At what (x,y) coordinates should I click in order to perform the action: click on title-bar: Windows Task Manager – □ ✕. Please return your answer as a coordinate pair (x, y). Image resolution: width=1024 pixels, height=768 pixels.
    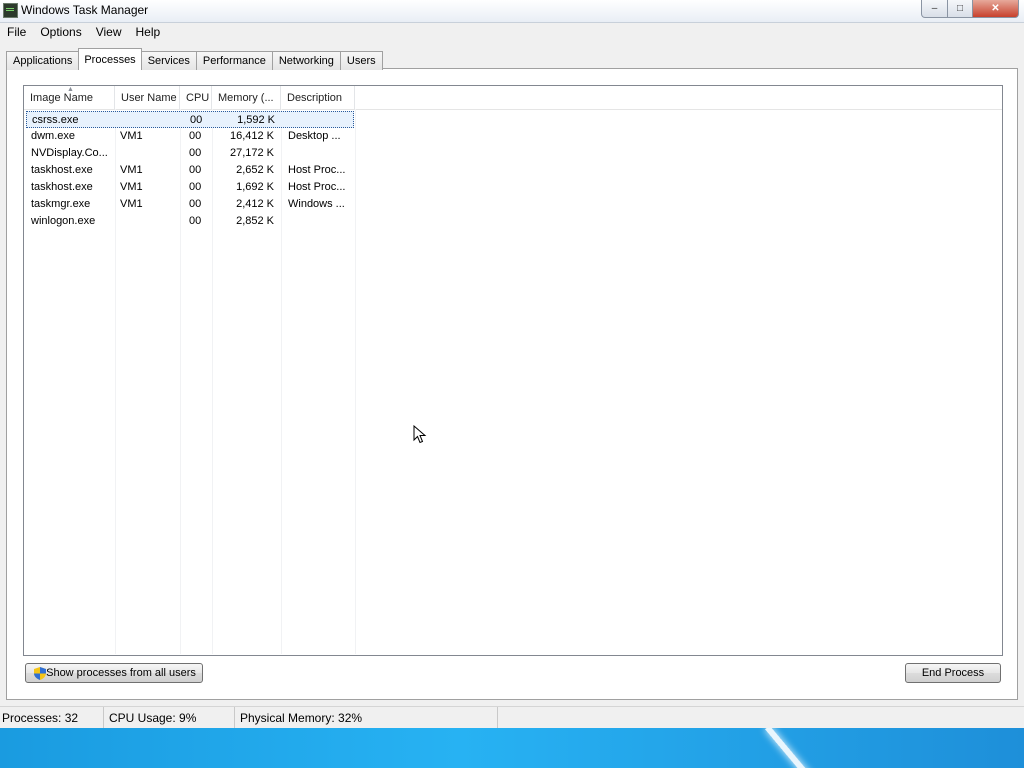
    Looking at the image, I should click on (512, 11).